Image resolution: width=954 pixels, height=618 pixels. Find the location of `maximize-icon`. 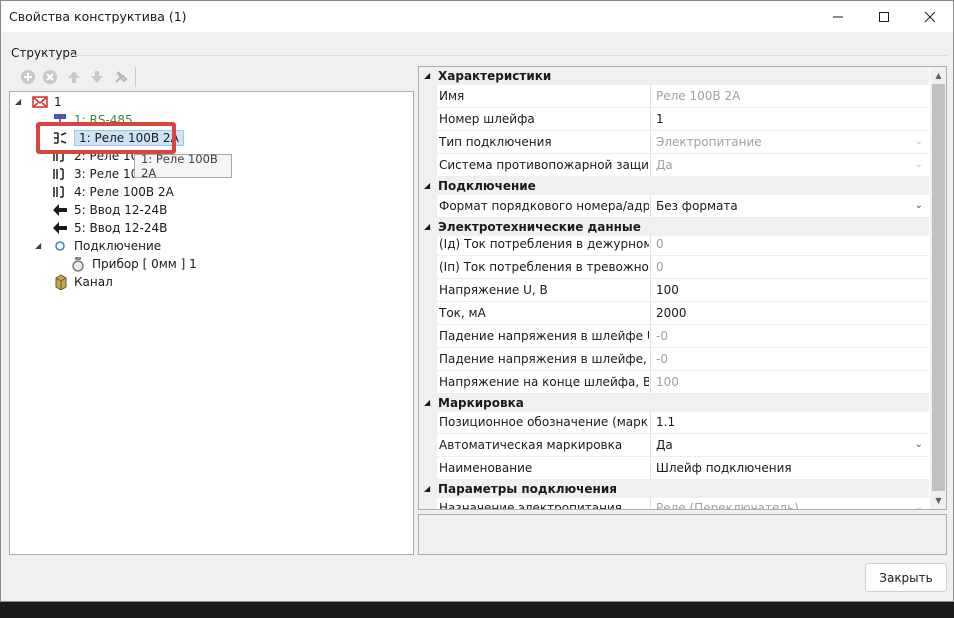

maximize-icon is located at coordinates (884, 16).